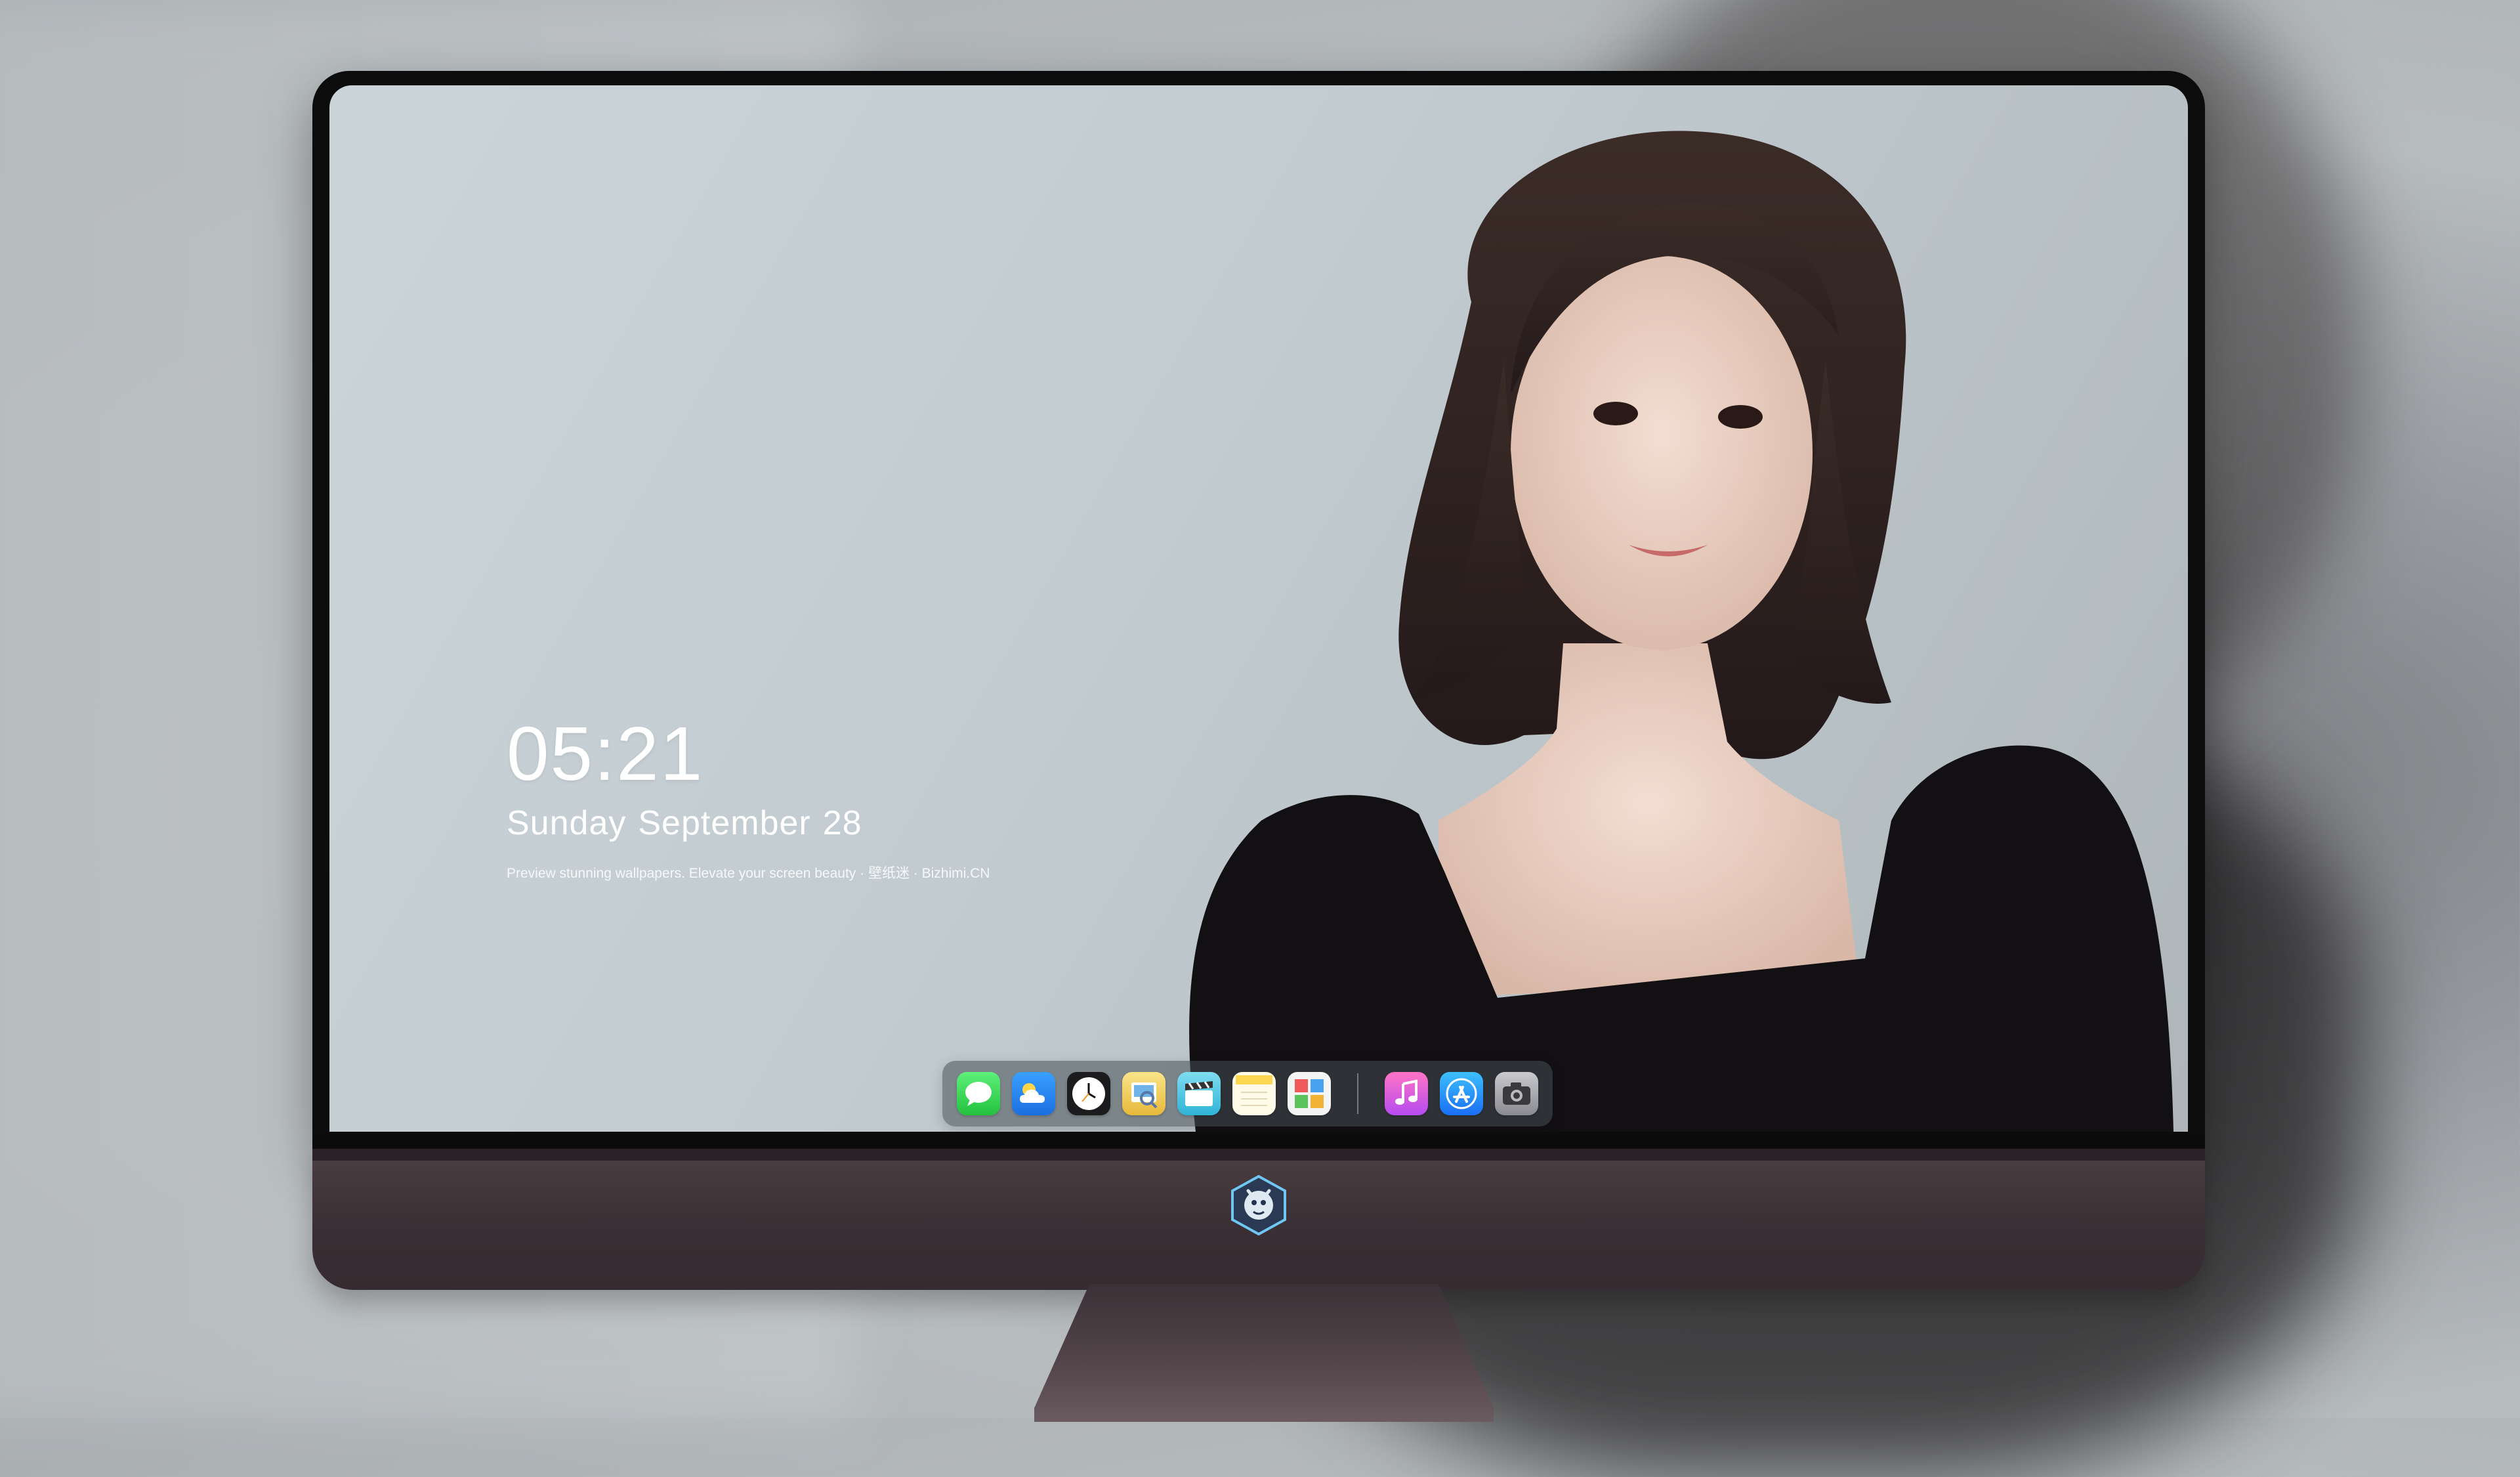 Image resolution: width=2520 pixels, height=1477 pixels. What do you see at coordinates (842, 823) in the screenshot?
I see `clock-day: 28` at bounding box center [842, 823].